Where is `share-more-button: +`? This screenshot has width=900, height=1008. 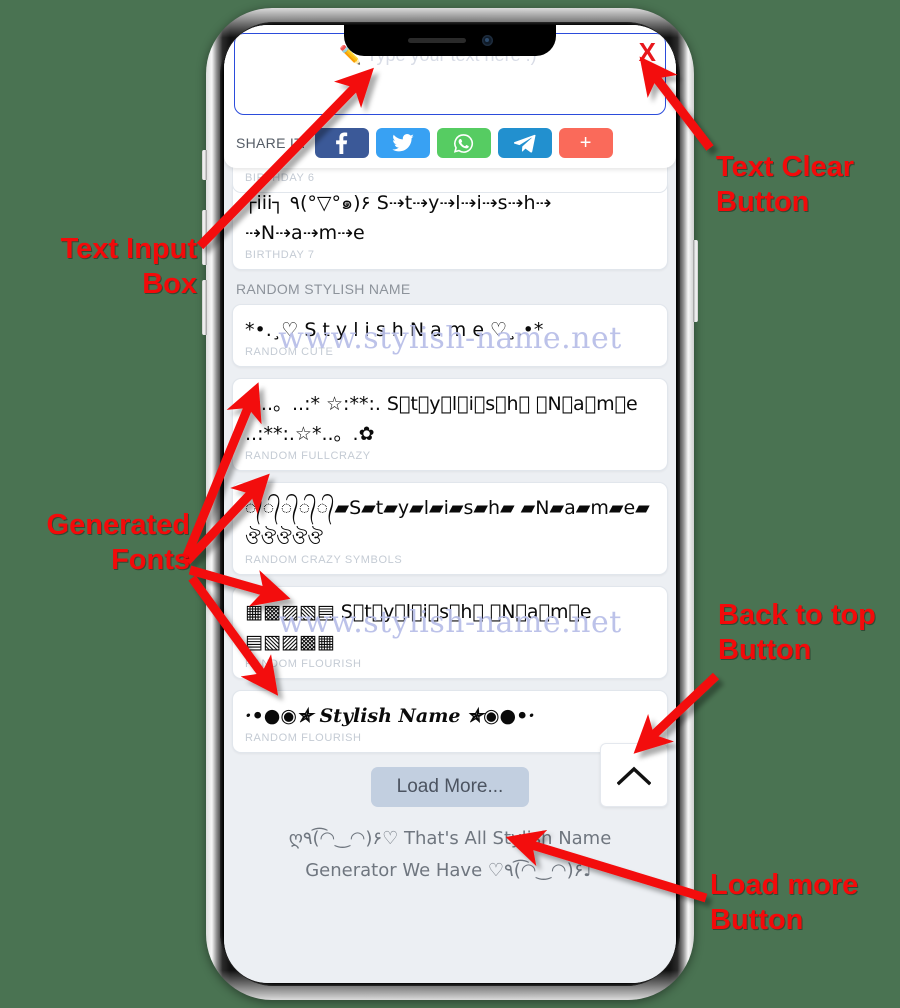 share-more-button: + is located at coordinates (585, 143).